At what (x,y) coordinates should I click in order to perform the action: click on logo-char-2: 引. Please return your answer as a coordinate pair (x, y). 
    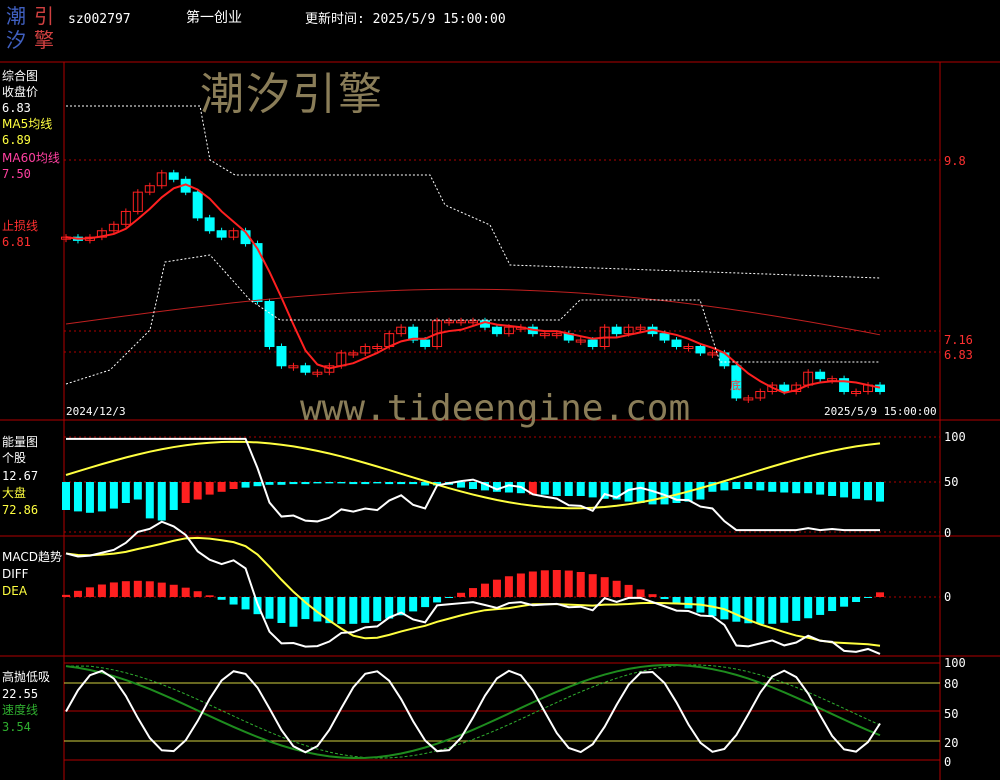
    Looking at the image, I should click on (44, 16).